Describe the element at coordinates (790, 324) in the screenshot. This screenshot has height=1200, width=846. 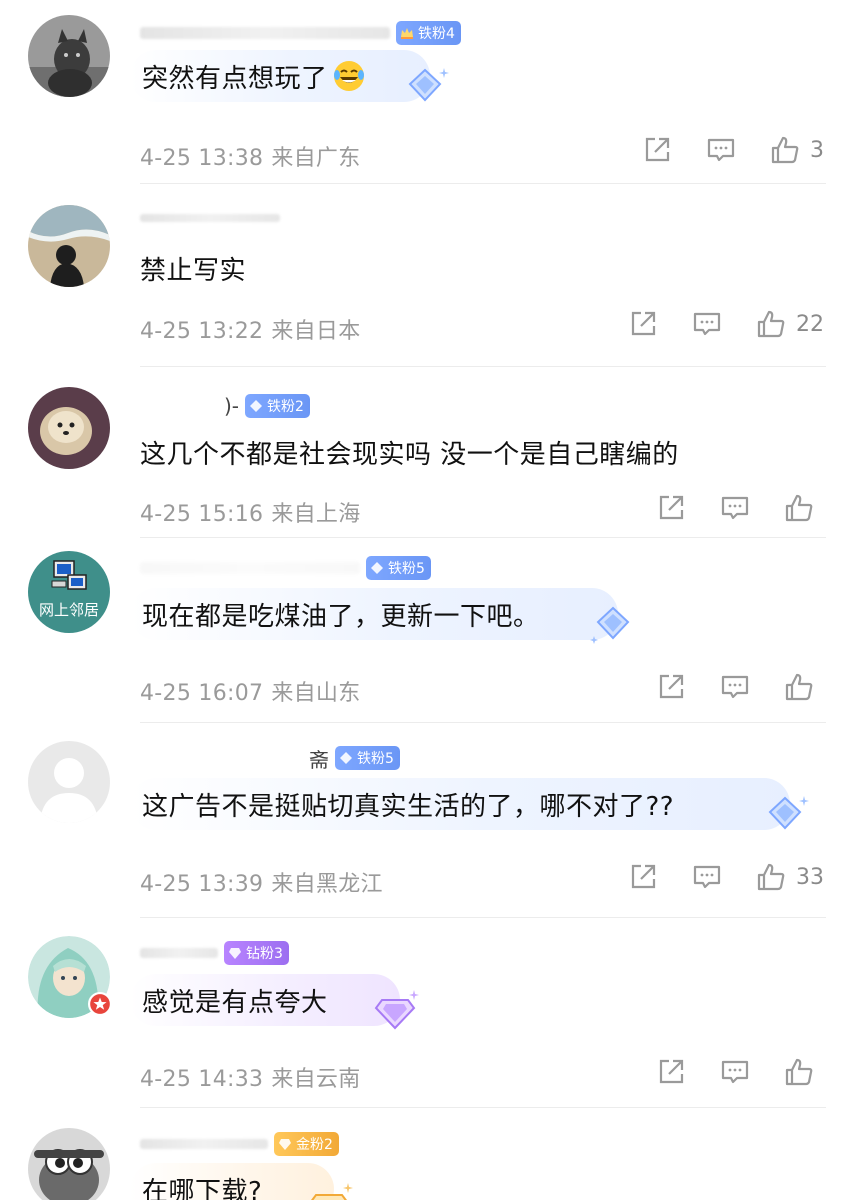
I see `like-button: 22` at that location.